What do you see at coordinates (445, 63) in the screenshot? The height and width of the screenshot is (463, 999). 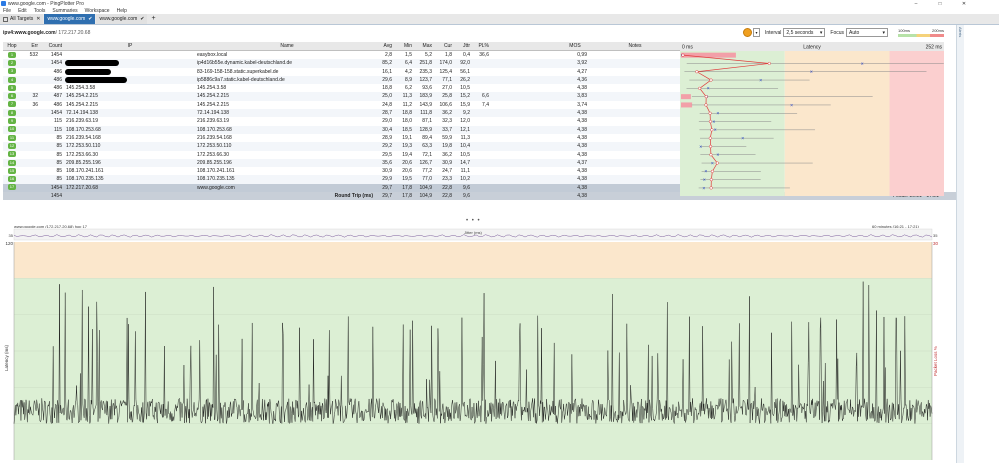 I see `cell-cur: 174,0` at bounding box center [445, 63].